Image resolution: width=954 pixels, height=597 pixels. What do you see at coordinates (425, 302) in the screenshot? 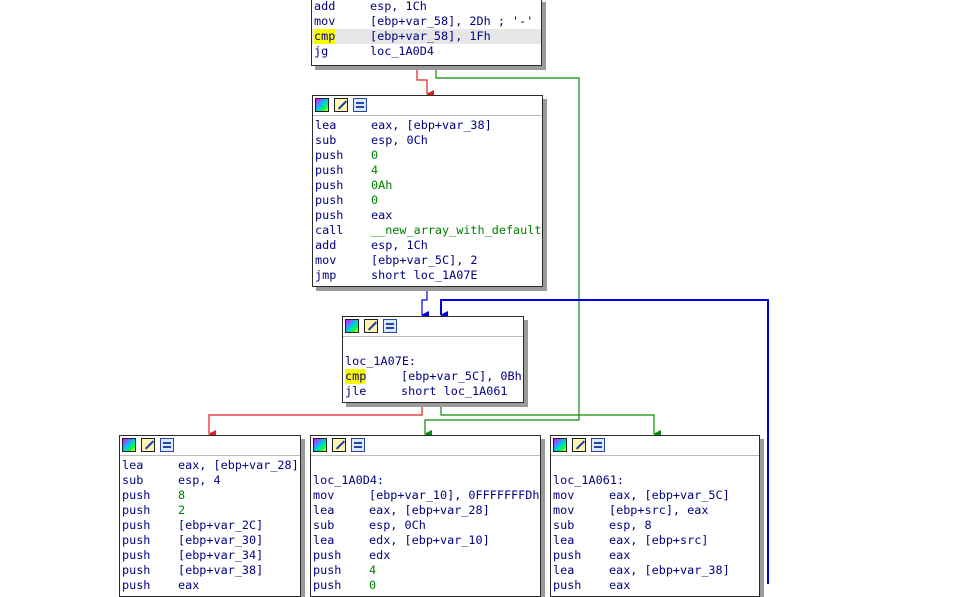
I see `edge-jump-array-to-loop` at bounding box center [425, 302].